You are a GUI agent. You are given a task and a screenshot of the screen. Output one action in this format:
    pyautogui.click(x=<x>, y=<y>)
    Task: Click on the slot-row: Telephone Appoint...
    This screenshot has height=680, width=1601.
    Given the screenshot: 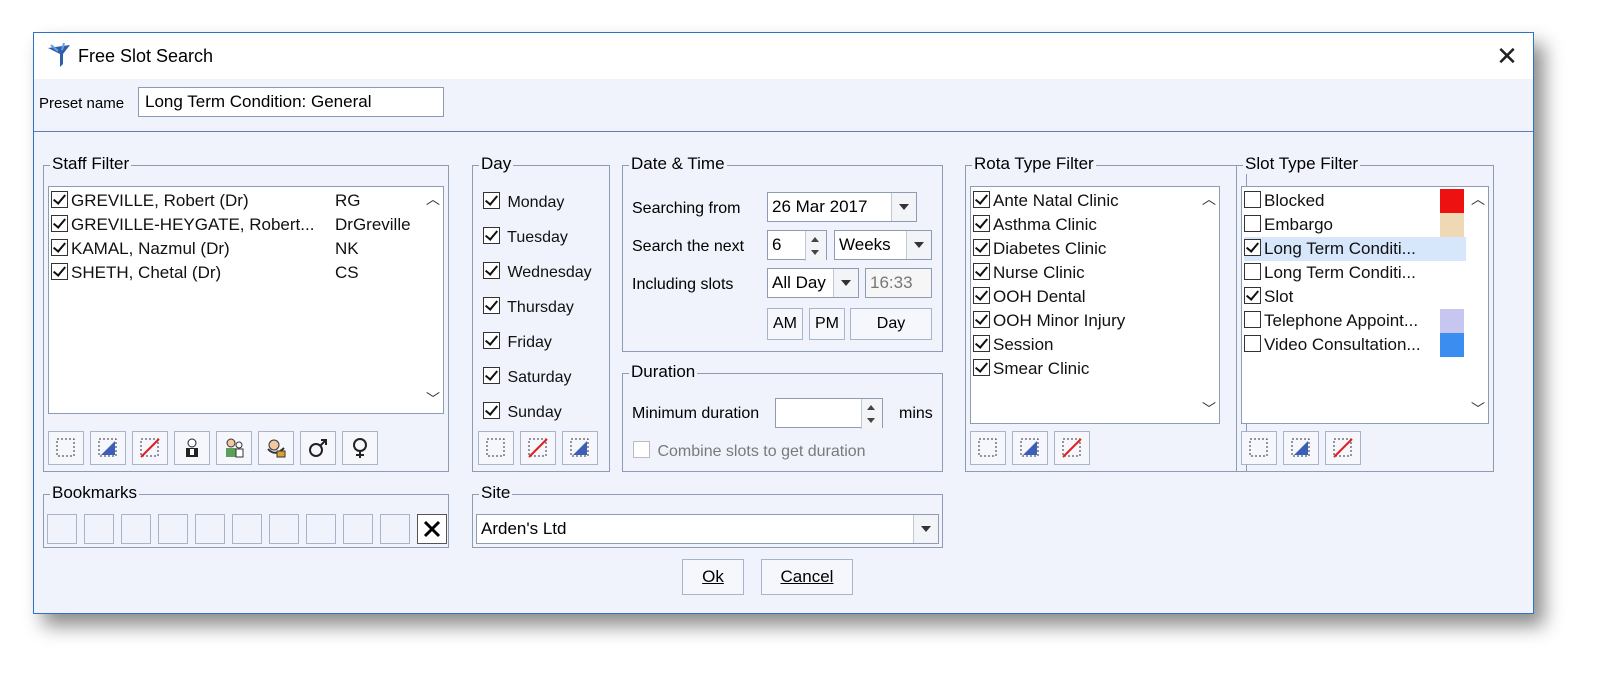 What is the action you would take?
    pyautogui.click(x=1355, y=321)
    